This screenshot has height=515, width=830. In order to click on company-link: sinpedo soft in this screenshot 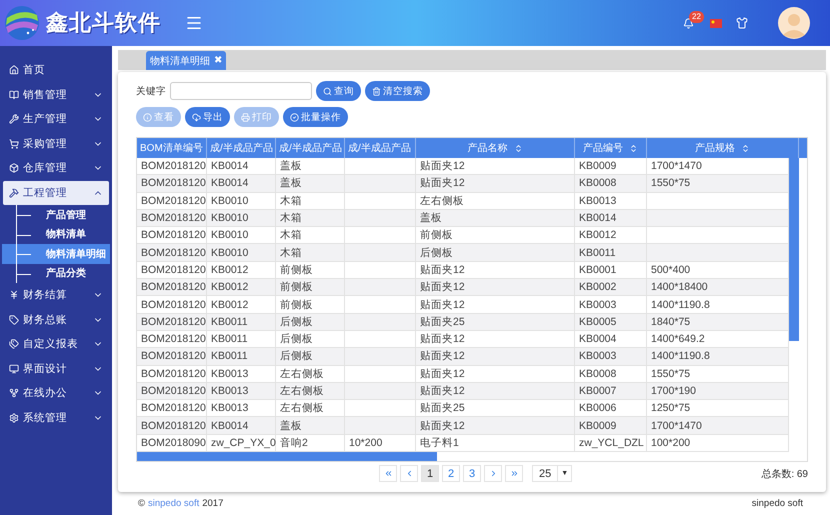, I will do `click(174, 503)`.